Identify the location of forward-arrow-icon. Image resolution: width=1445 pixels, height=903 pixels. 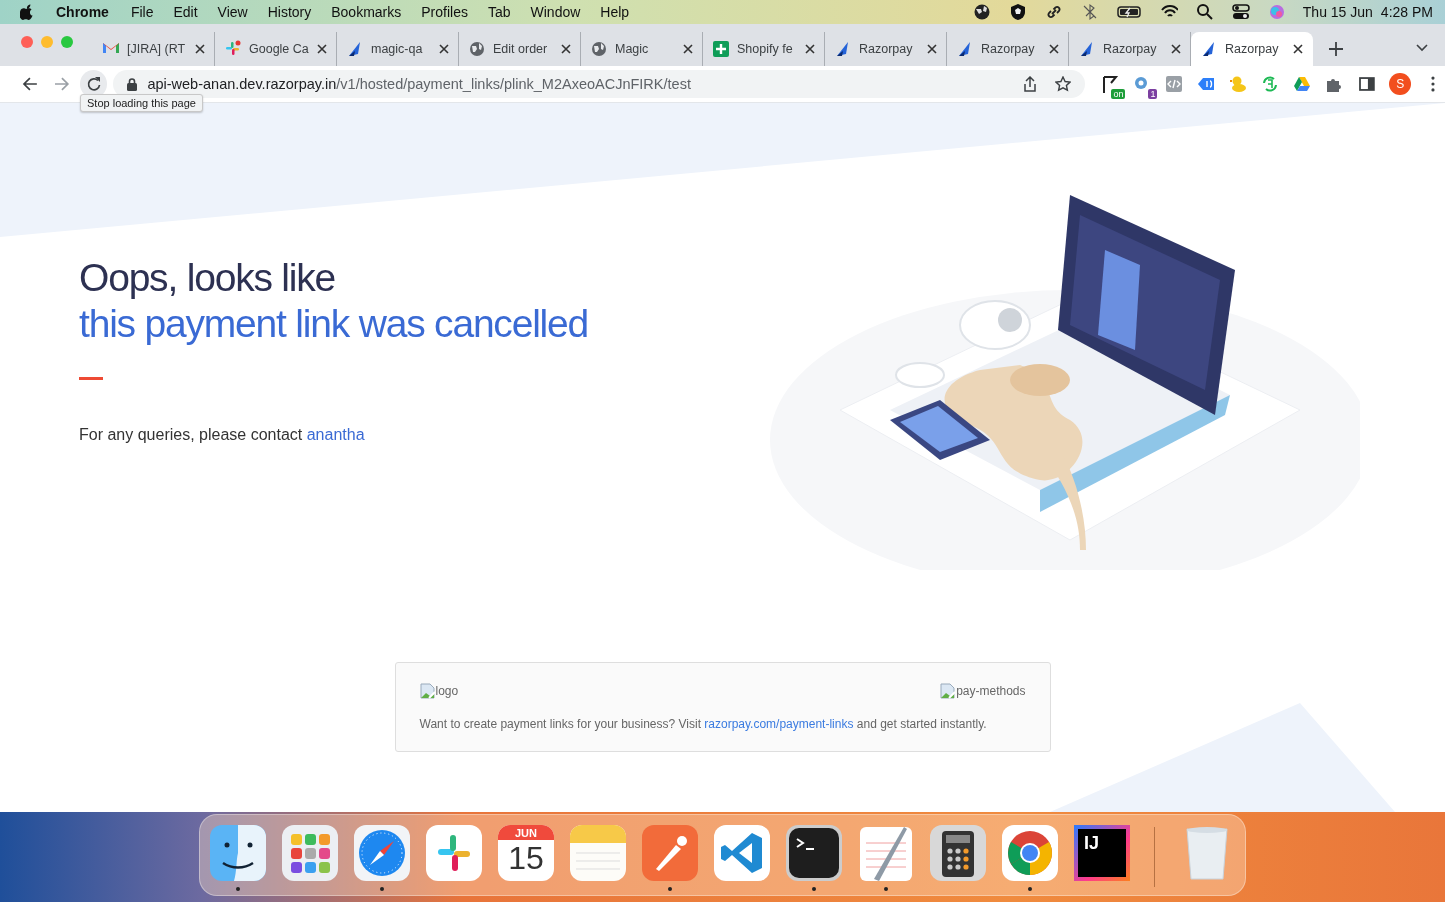
(61, 84).